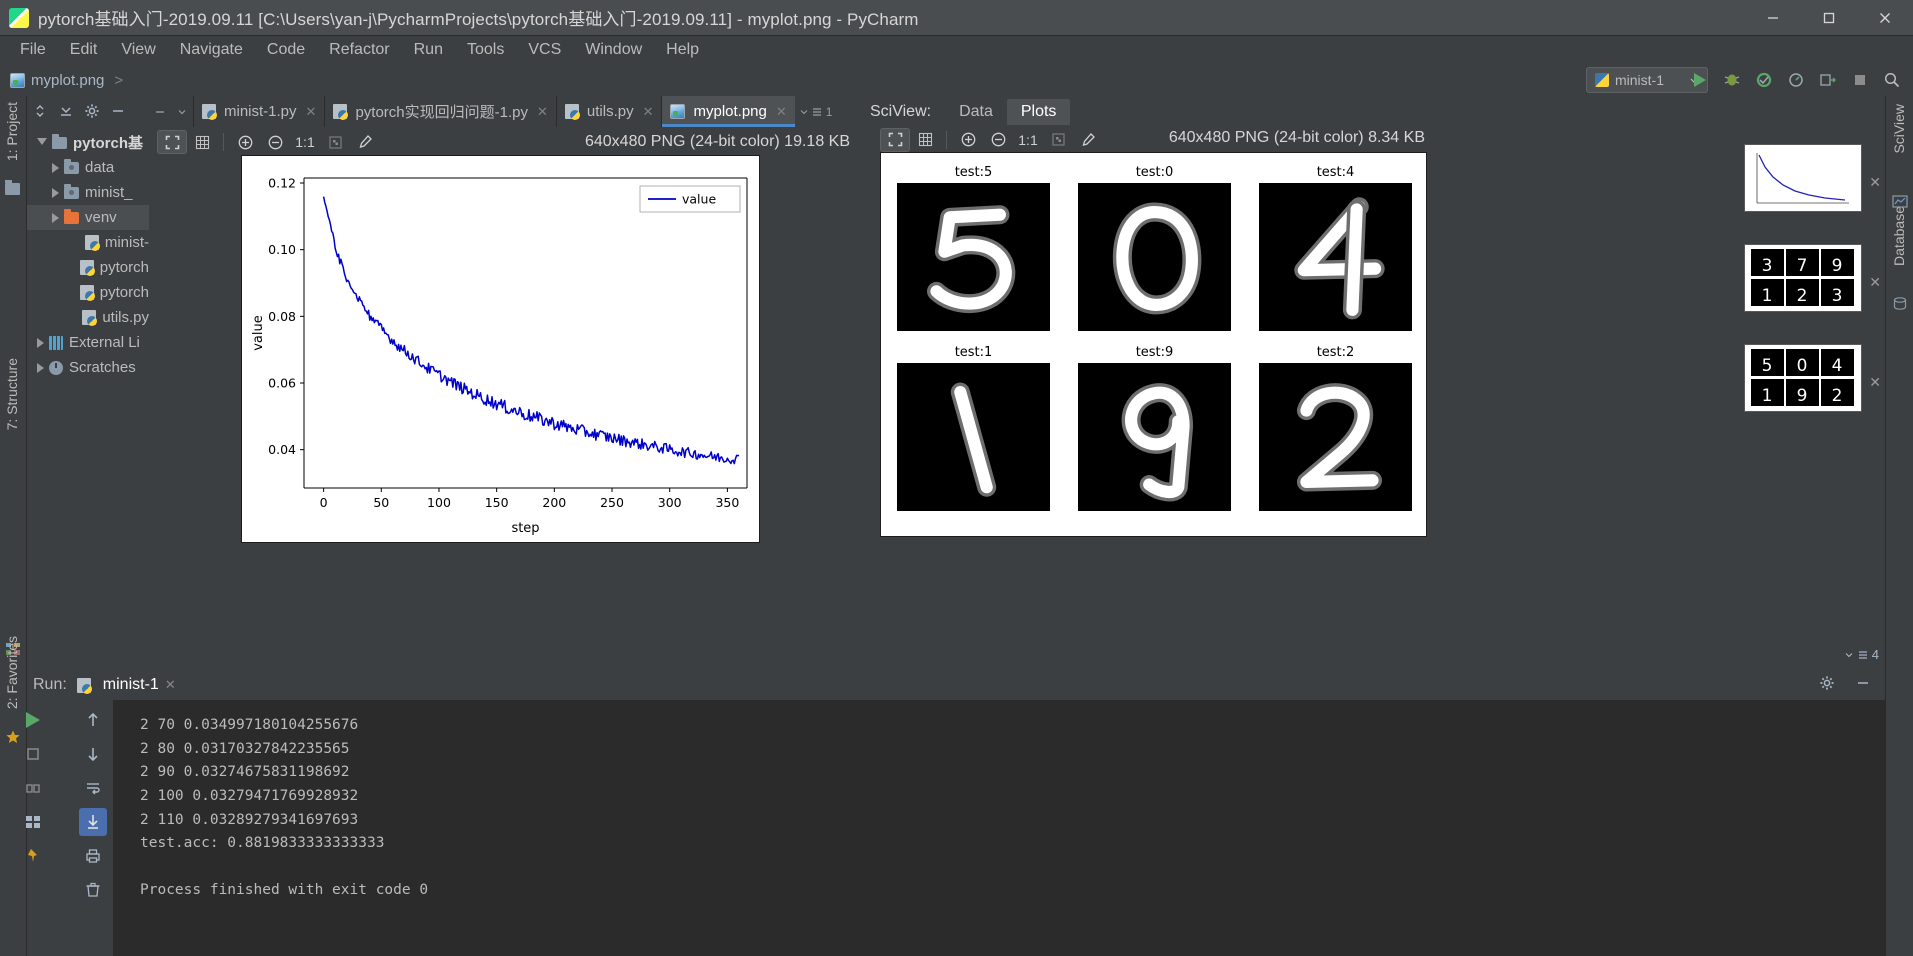 This screenshot has height=956, width=1913. I want to click on sidebar-tab-structure: 7: Structure, so click(12, 394).